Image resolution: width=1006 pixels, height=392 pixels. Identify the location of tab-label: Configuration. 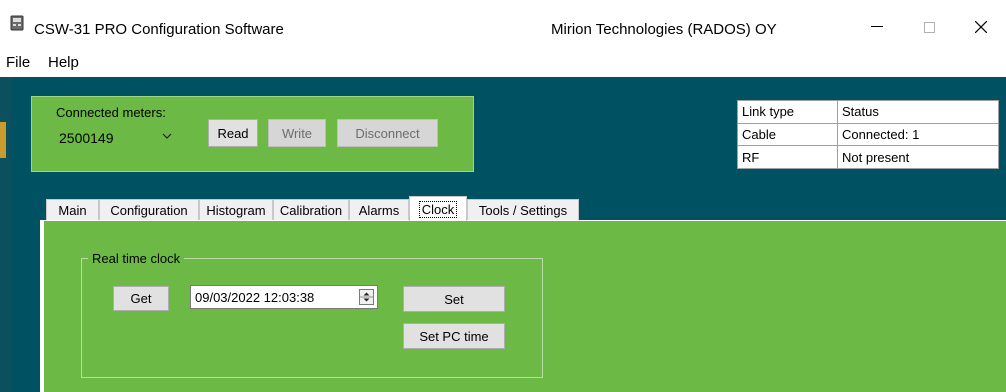
(149, 210).